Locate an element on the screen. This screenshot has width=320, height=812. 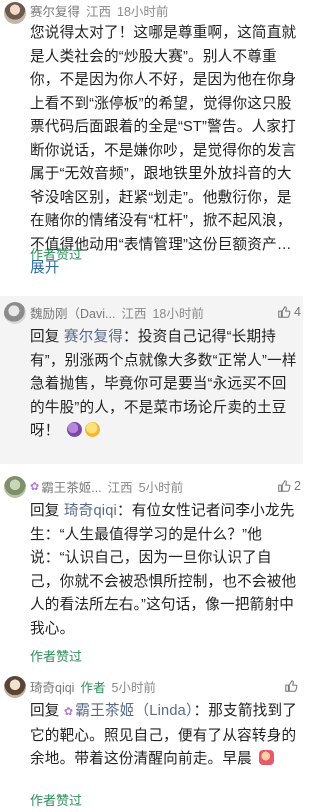
like-button: 4 is located at coordinates (289, 312).